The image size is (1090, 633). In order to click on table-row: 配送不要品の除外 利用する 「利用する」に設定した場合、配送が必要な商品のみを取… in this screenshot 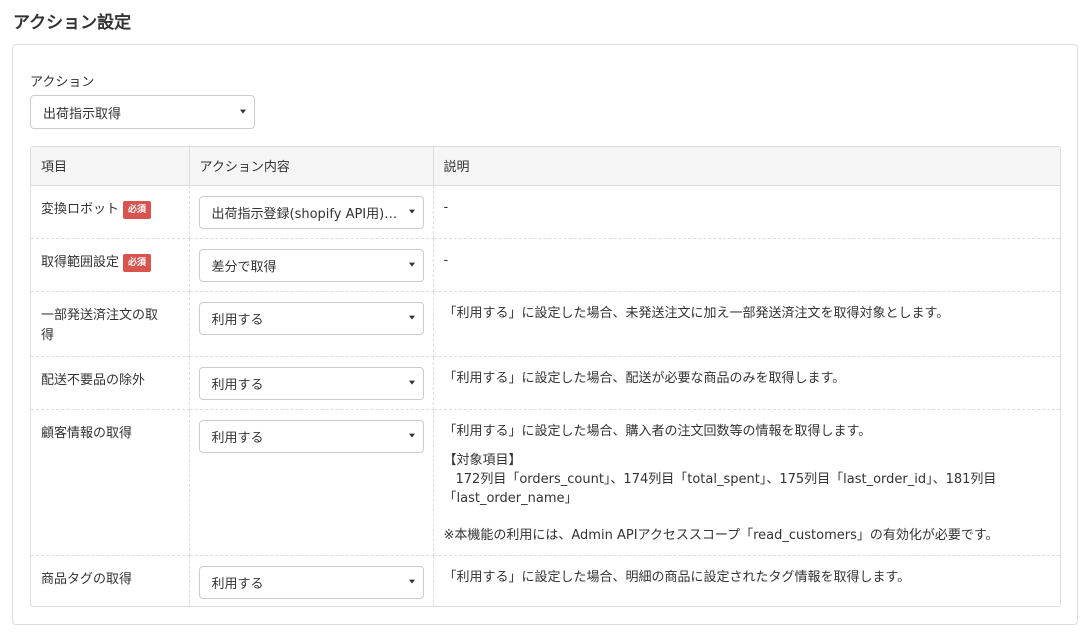, I will do `click(545, 383)`.